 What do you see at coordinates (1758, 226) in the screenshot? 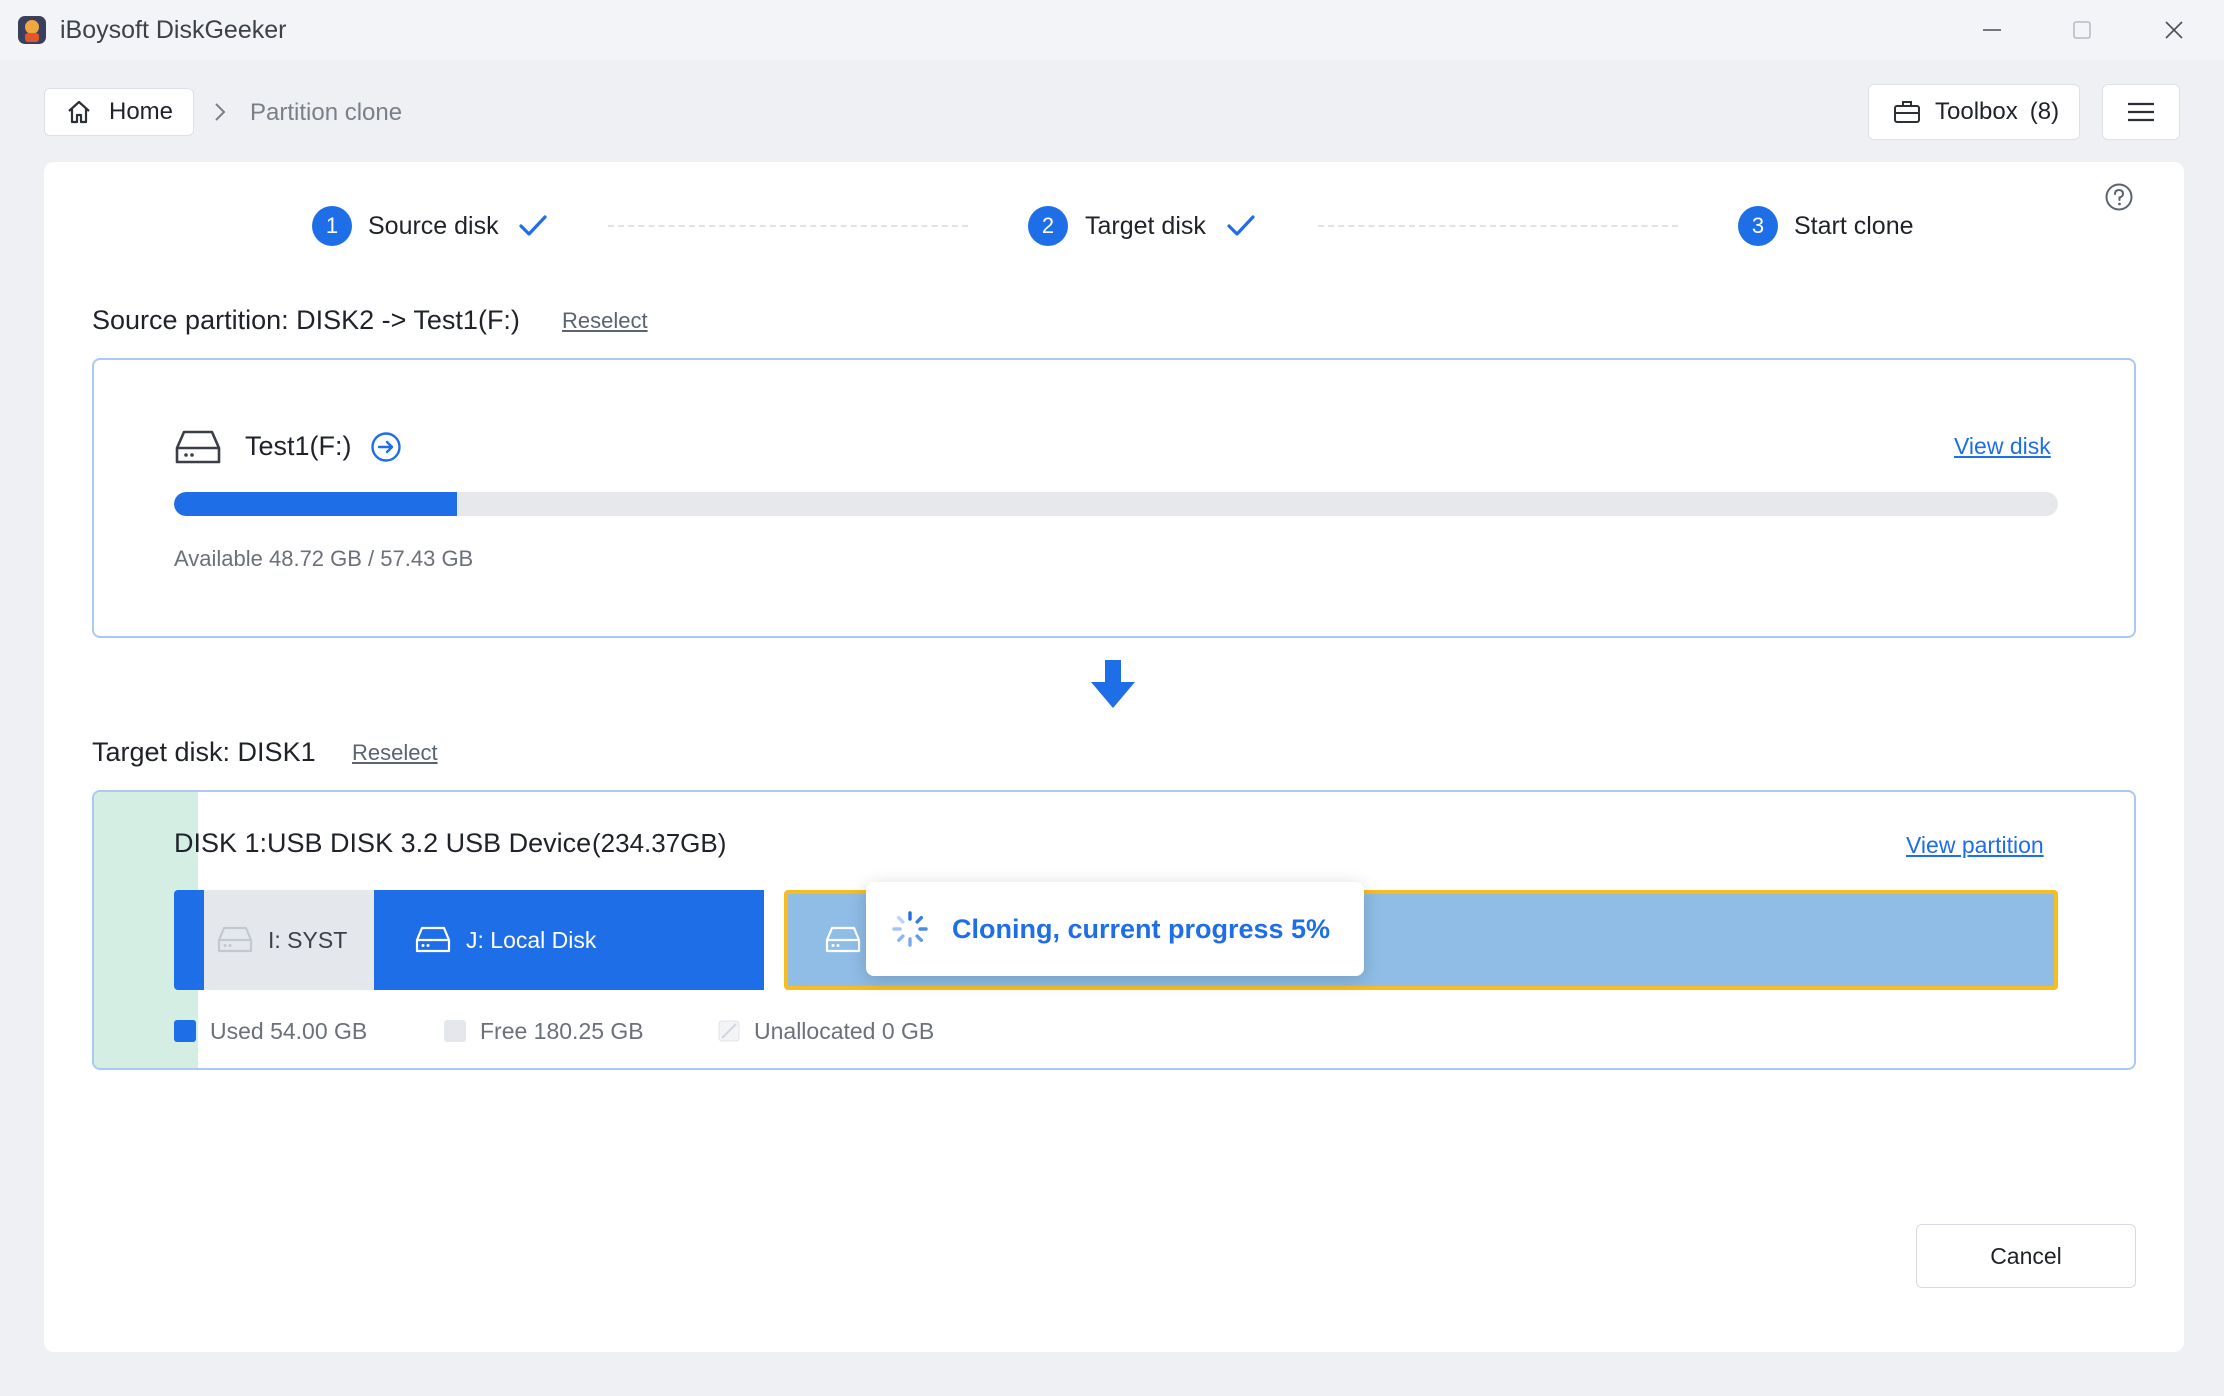
I see `step-3-number: 3` at bounding box center [1758, 226].